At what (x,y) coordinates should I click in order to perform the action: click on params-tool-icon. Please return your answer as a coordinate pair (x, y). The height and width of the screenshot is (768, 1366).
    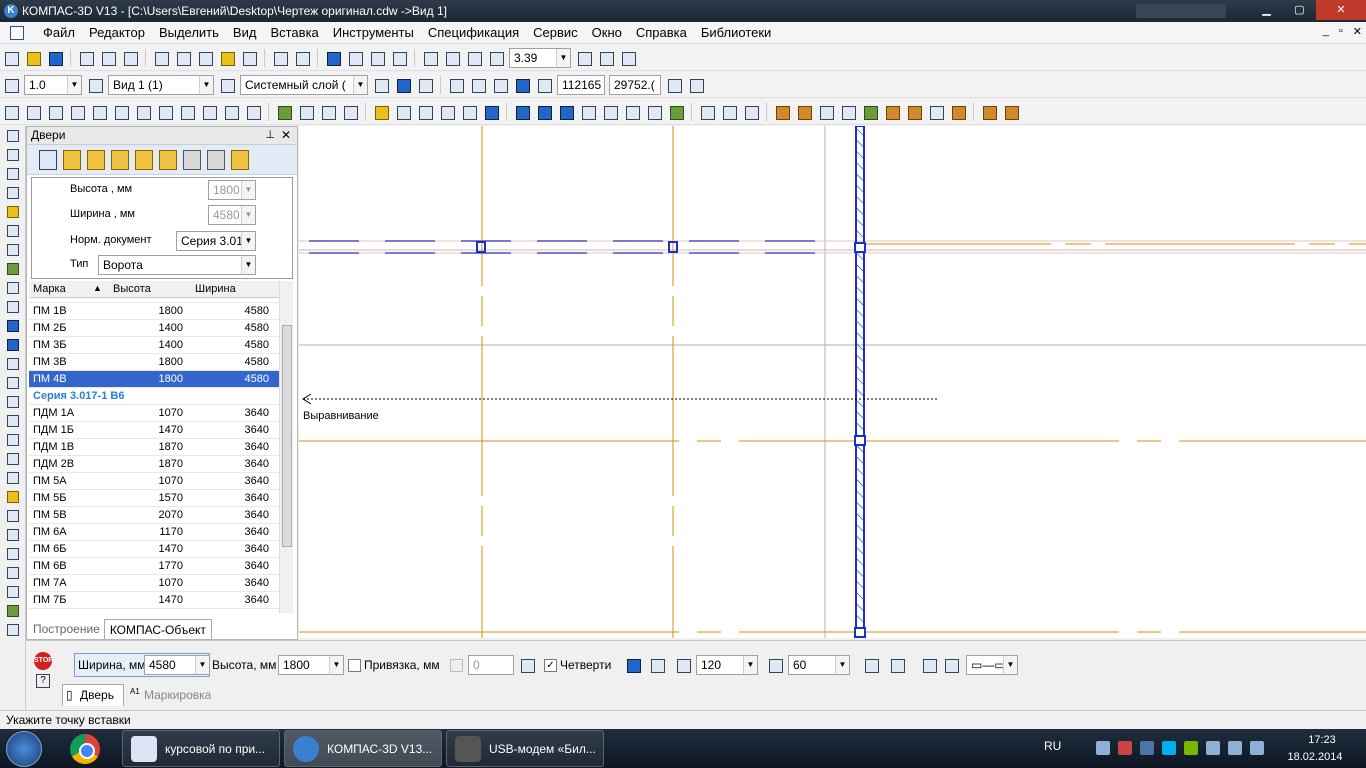
    Looking at the image, I should click on (12, 211).